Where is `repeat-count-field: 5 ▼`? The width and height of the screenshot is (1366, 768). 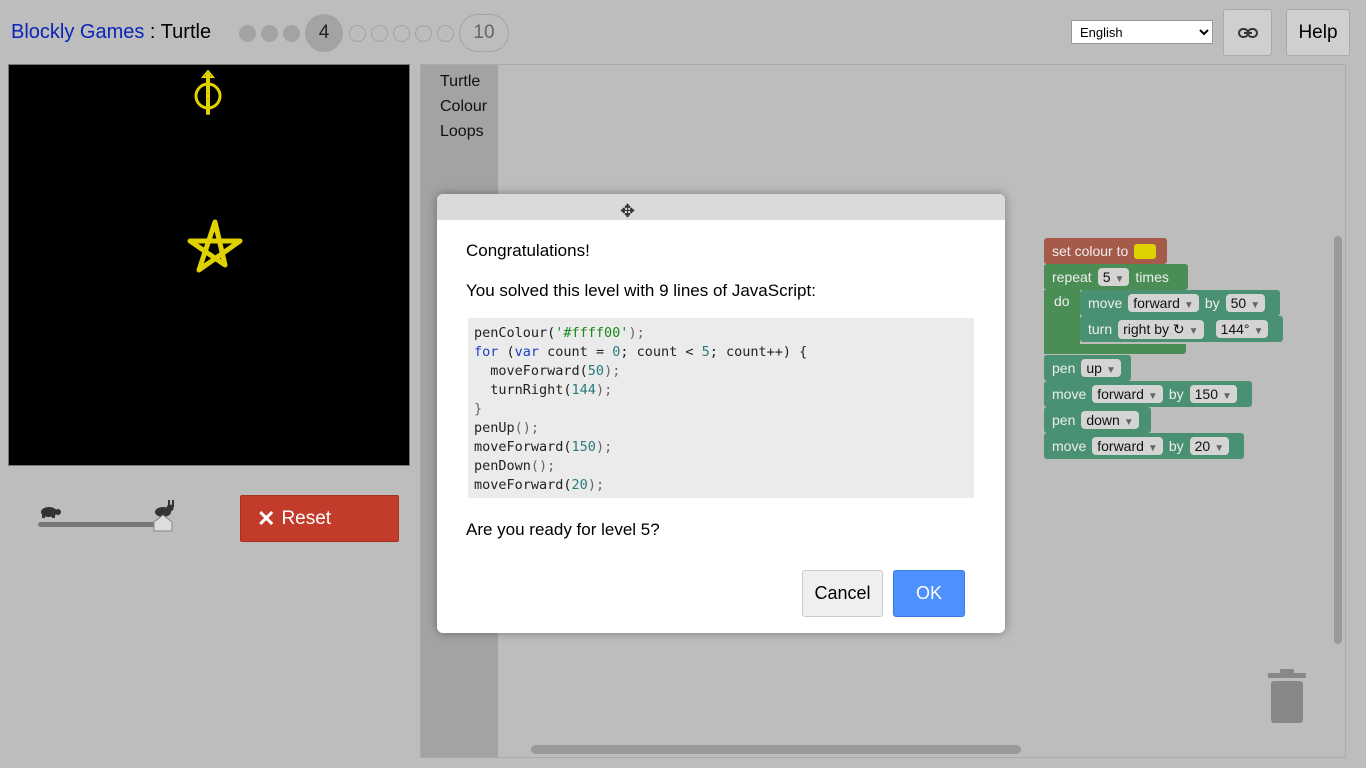 repeat-count-field: 5 ▼ is located at coordinates (1113, 277).